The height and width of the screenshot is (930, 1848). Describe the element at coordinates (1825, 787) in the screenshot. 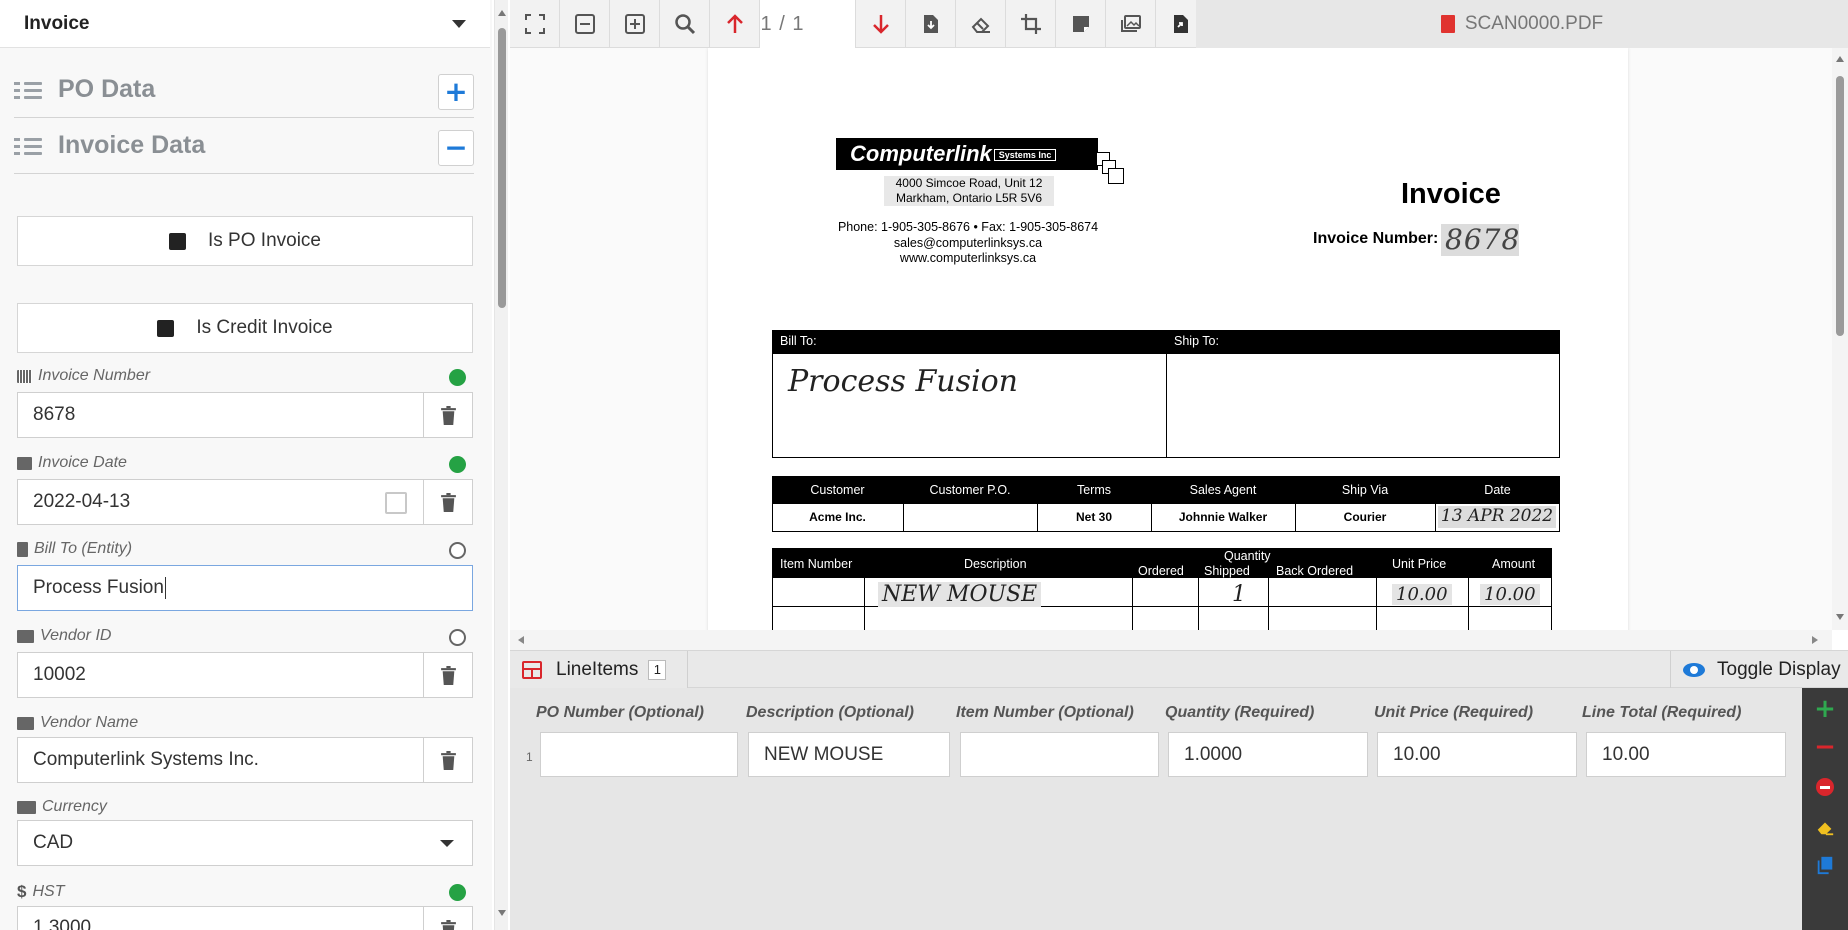

I see `delete-row-icon` at that location.